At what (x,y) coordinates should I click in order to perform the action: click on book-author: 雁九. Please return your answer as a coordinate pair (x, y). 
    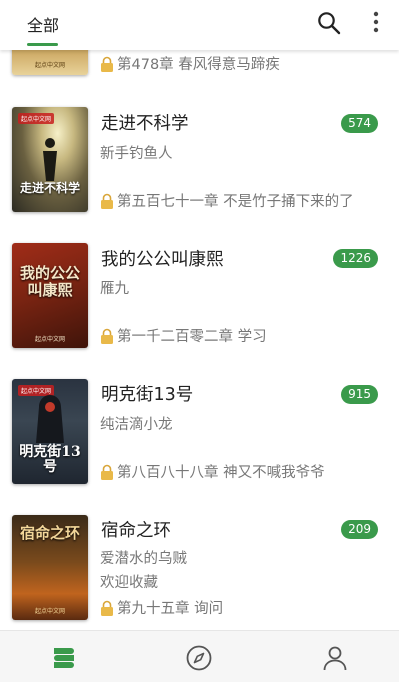
    Looking at the image, I should click on (114, 289).